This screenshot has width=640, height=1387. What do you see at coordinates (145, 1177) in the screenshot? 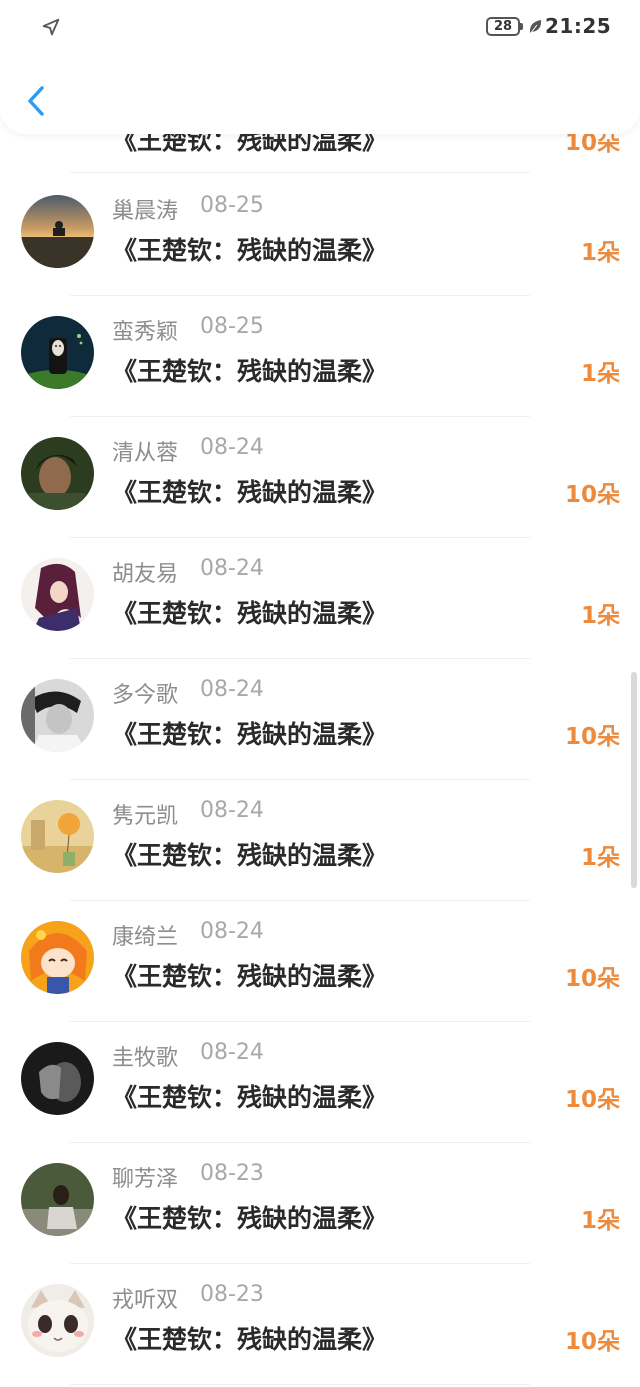
I see `user-name: 聊芳泽` at bounding box center [145, 1177].